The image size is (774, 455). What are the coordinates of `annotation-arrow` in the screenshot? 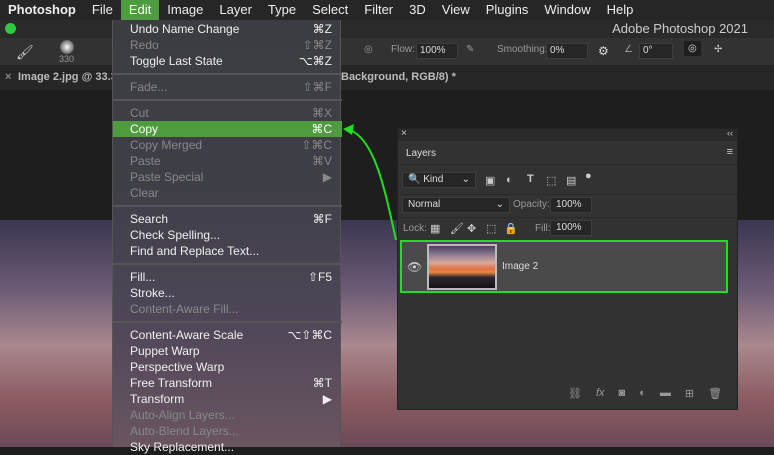 It's located at (370, 182).